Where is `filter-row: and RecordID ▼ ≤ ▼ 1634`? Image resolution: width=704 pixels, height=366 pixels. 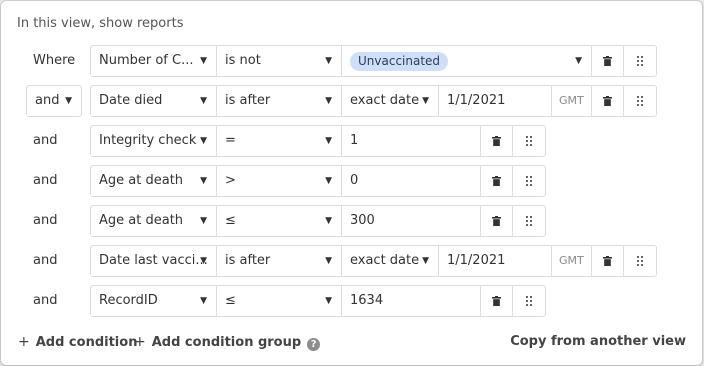
filter-row: and RecordID ▼ ≤ ▼ 1634 is located at coordinates (351, 301).